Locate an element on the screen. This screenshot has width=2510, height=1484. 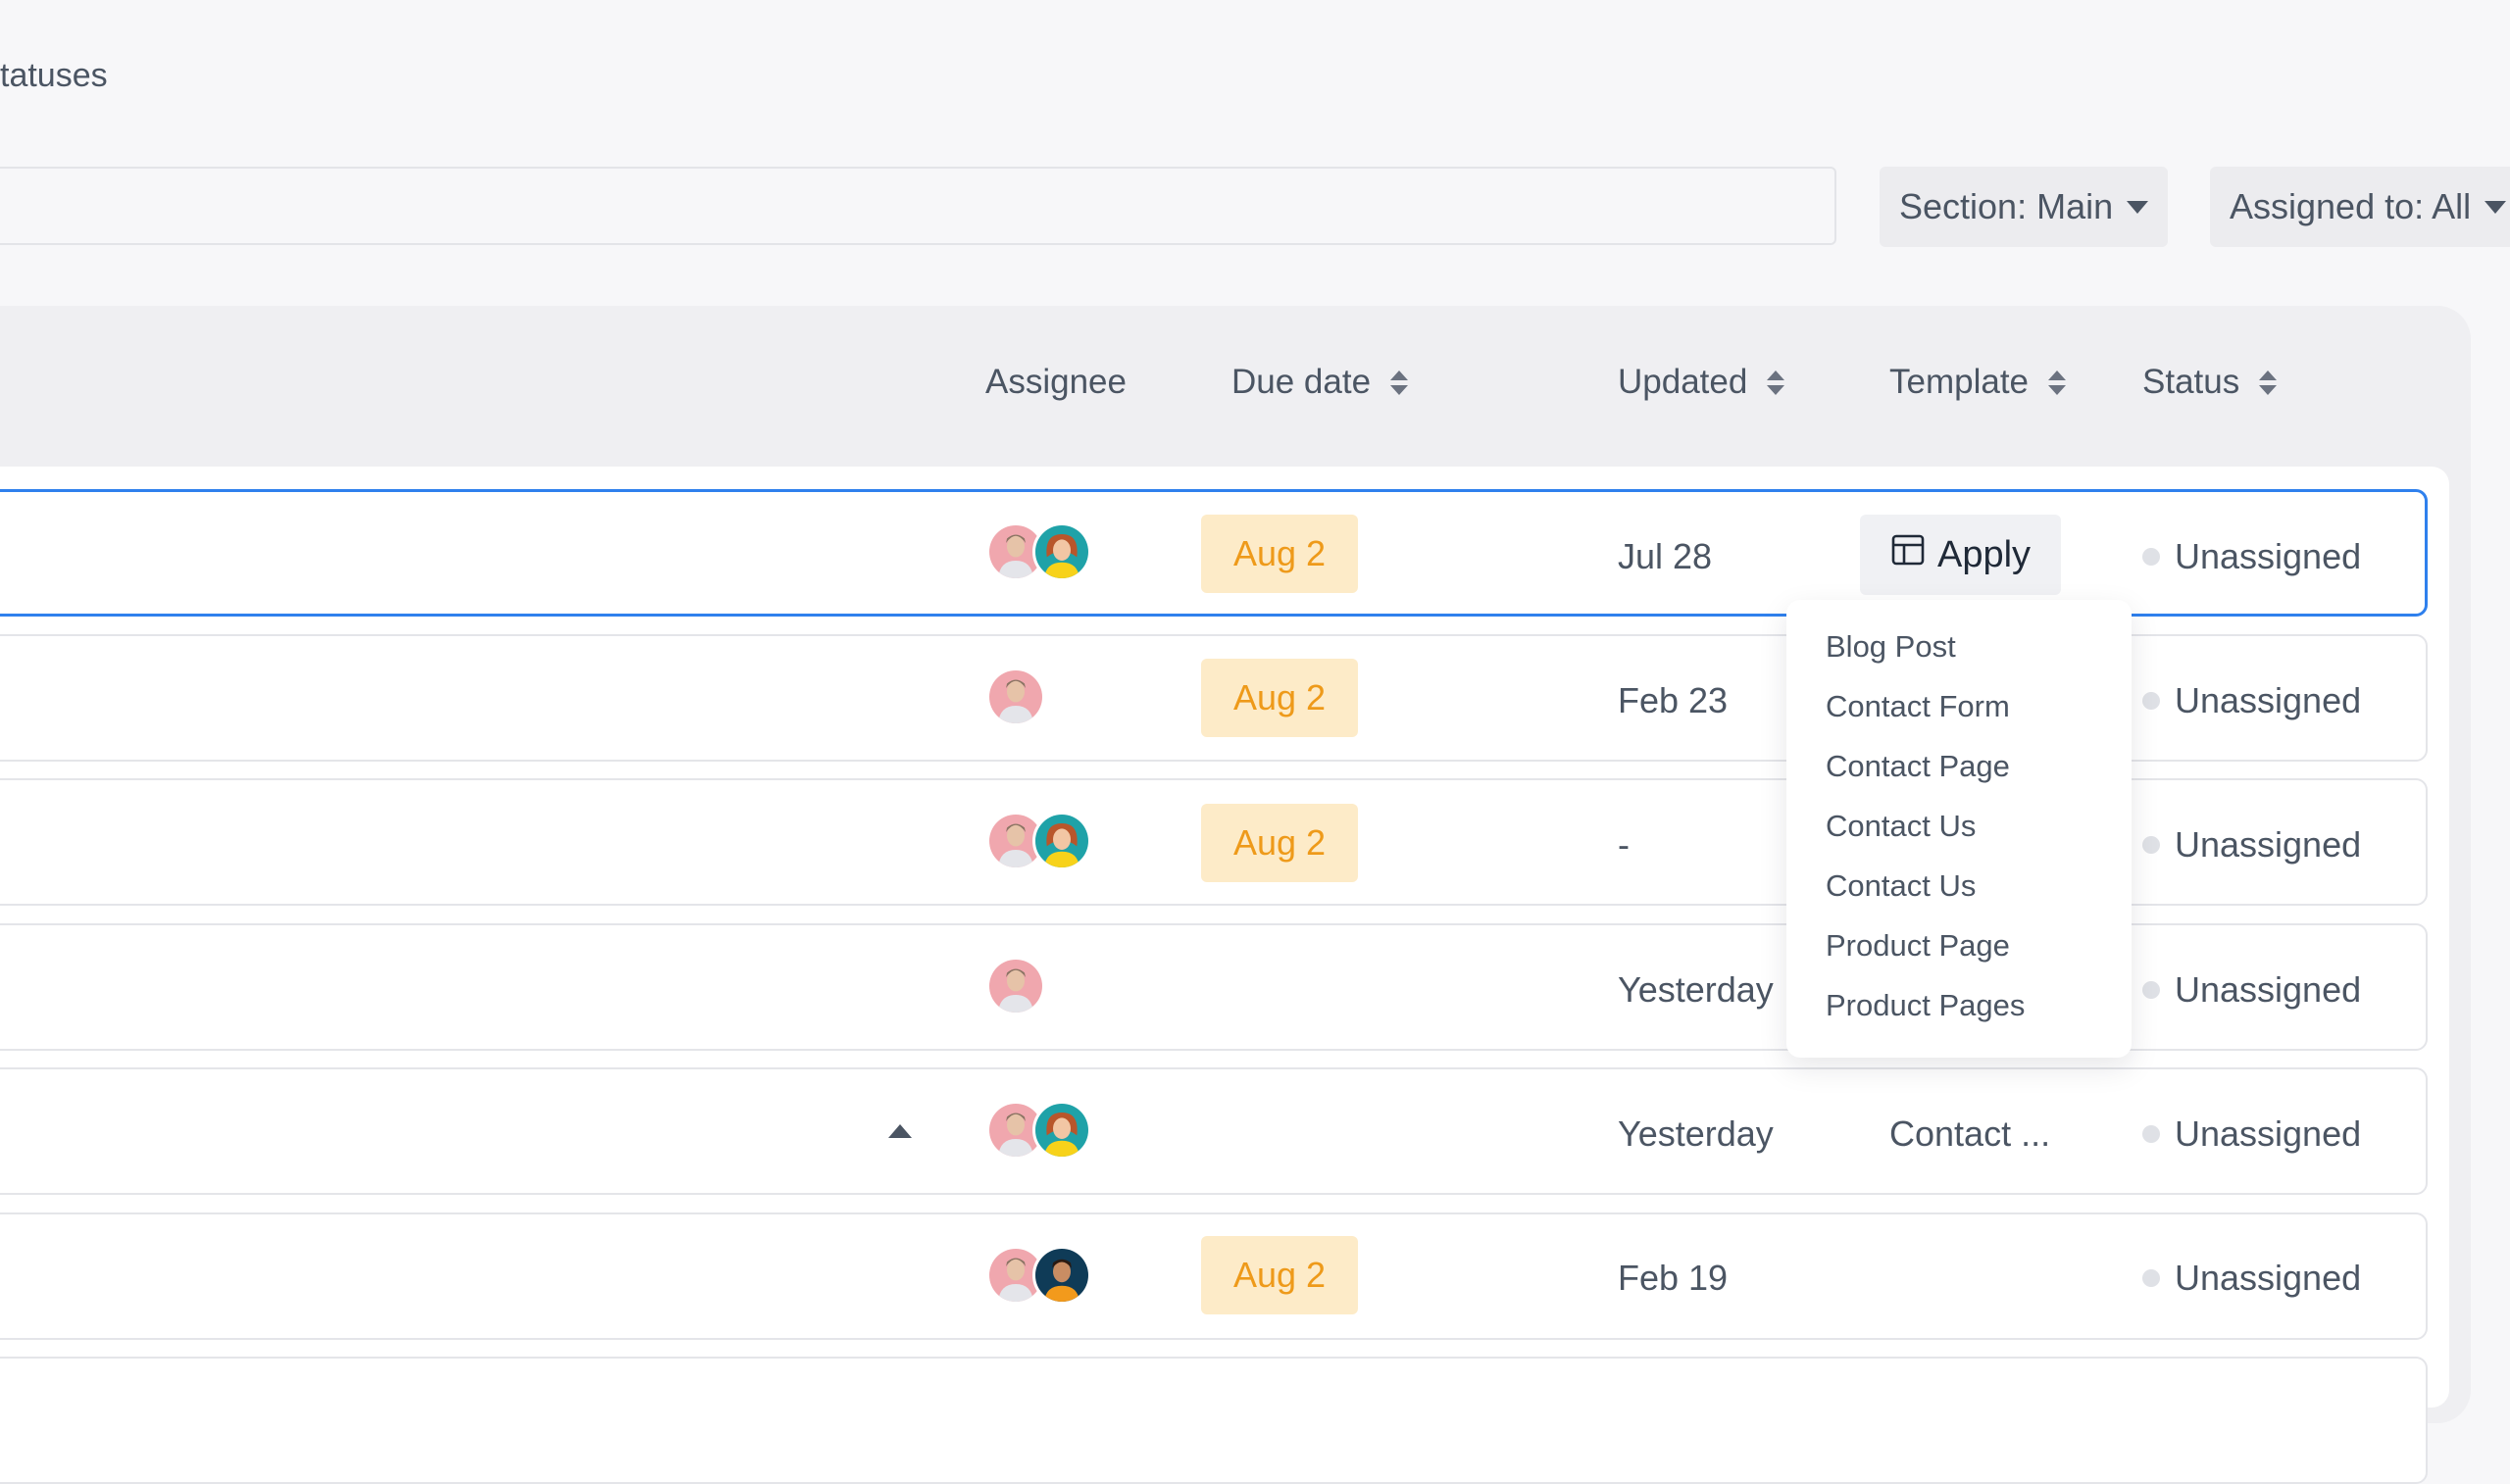
column-header-label: Template is located at coordinates (1959, 382).